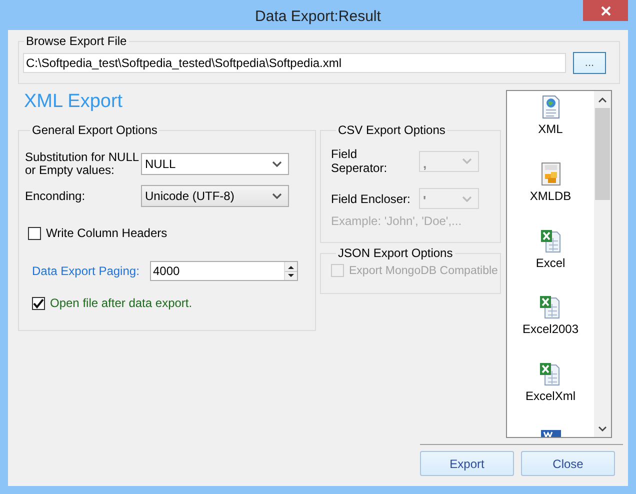  Describe the element at coordinates (107, 233) in the screenshot. I see `checkbox-label: Write Column Headers` at that location.